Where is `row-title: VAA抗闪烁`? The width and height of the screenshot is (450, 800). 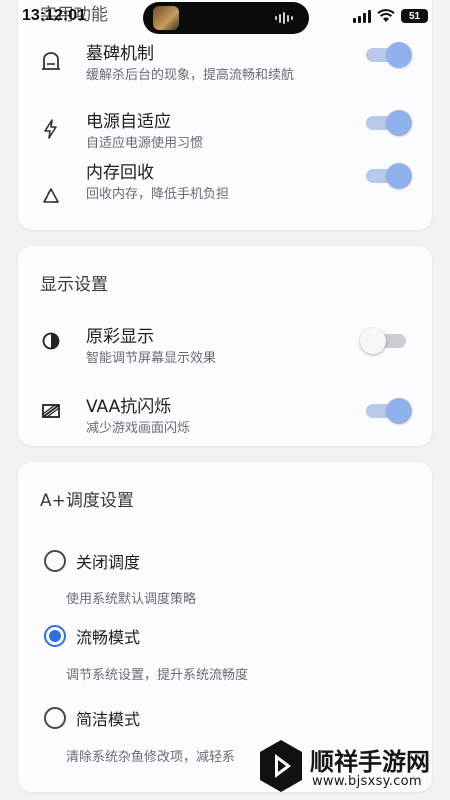 row-title: VAA抗闪烁 is located at coordinates (129, 407).